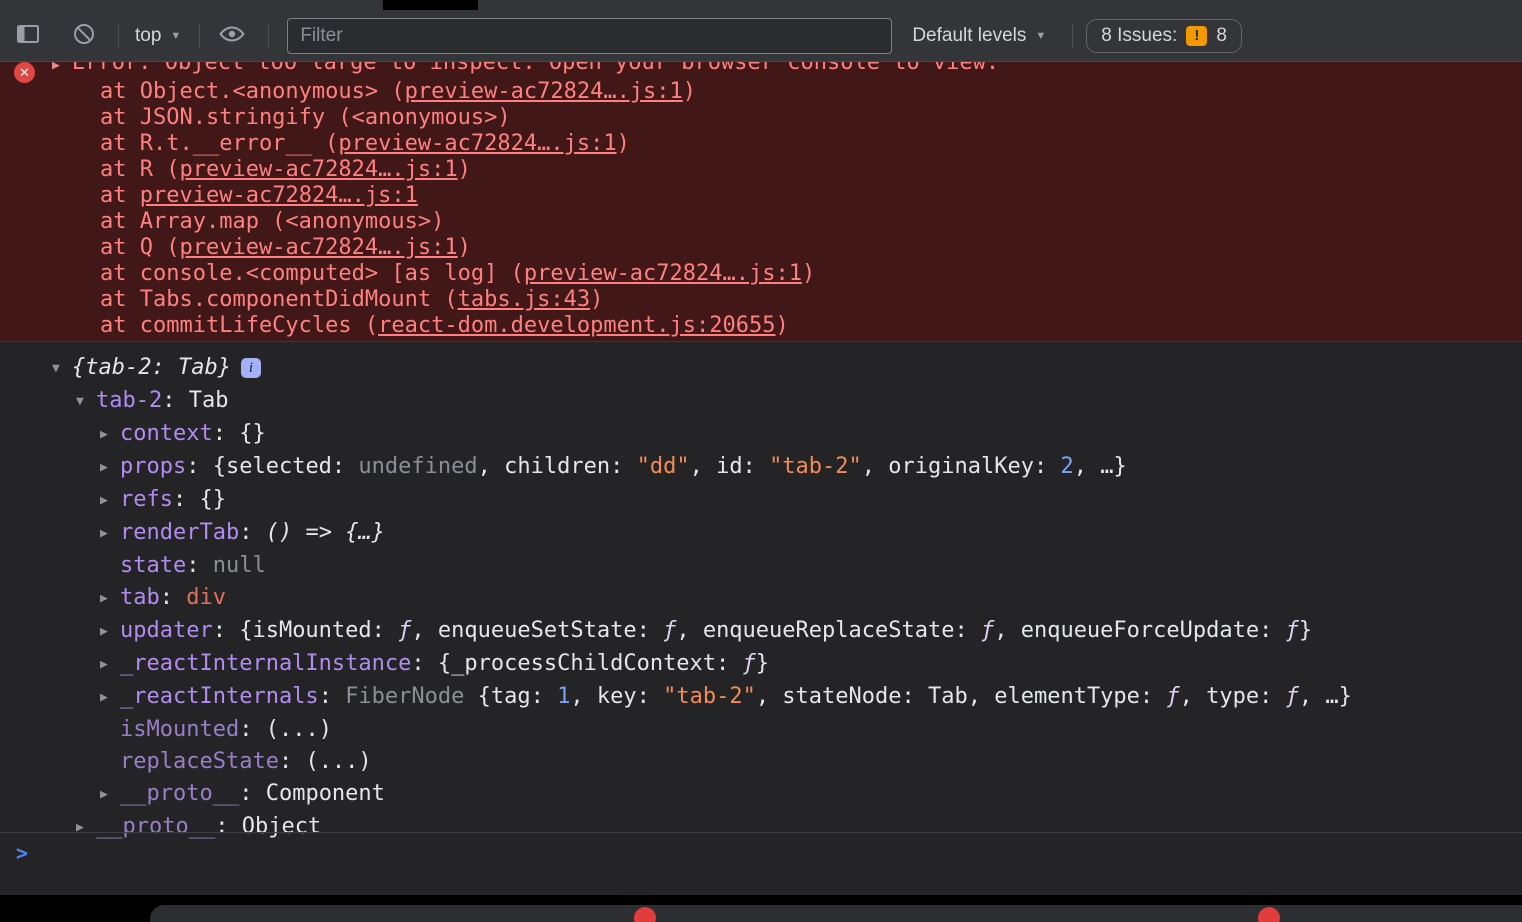 This screenshot has height=922, width=1522. Describe the element at coordinates (1164, 35) in the screenshot. I see `issues-button: 8 Issues: ! 8` at that location.